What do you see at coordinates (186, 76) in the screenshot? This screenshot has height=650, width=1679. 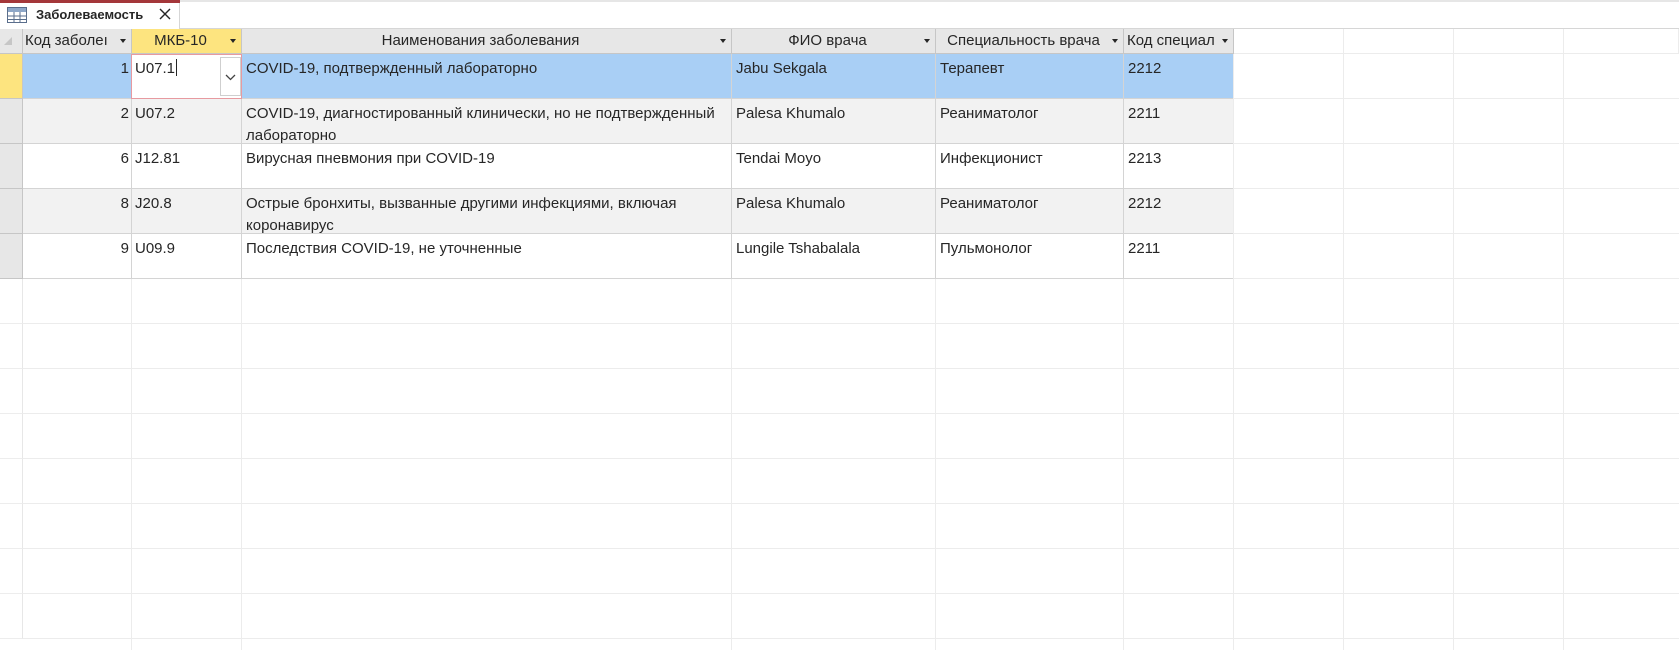 I see `mkb-combo-editor: U07.1` at bounding box center [186, 76].